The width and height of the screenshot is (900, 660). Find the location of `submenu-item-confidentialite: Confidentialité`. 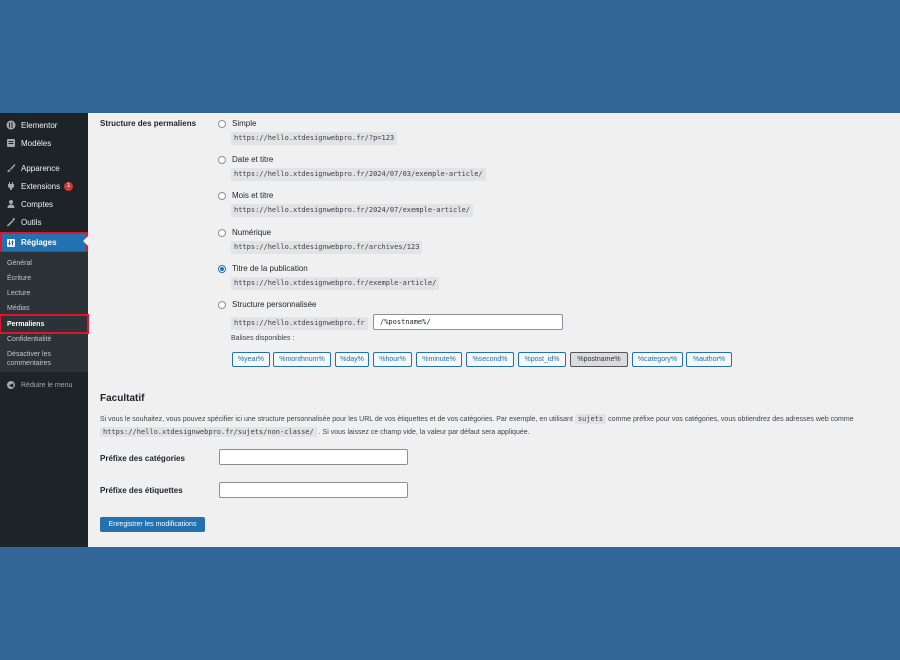

submenu-item-confidentialite: Confidentialité is located at coordinates (44, 339).